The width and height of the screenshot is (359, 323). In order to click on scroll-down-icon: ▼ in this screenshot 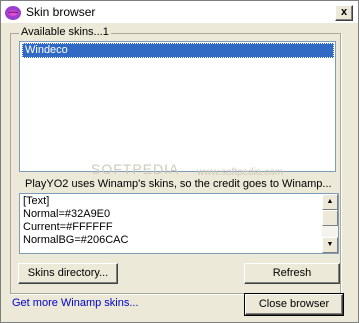, I will do `click(330, 245)`.